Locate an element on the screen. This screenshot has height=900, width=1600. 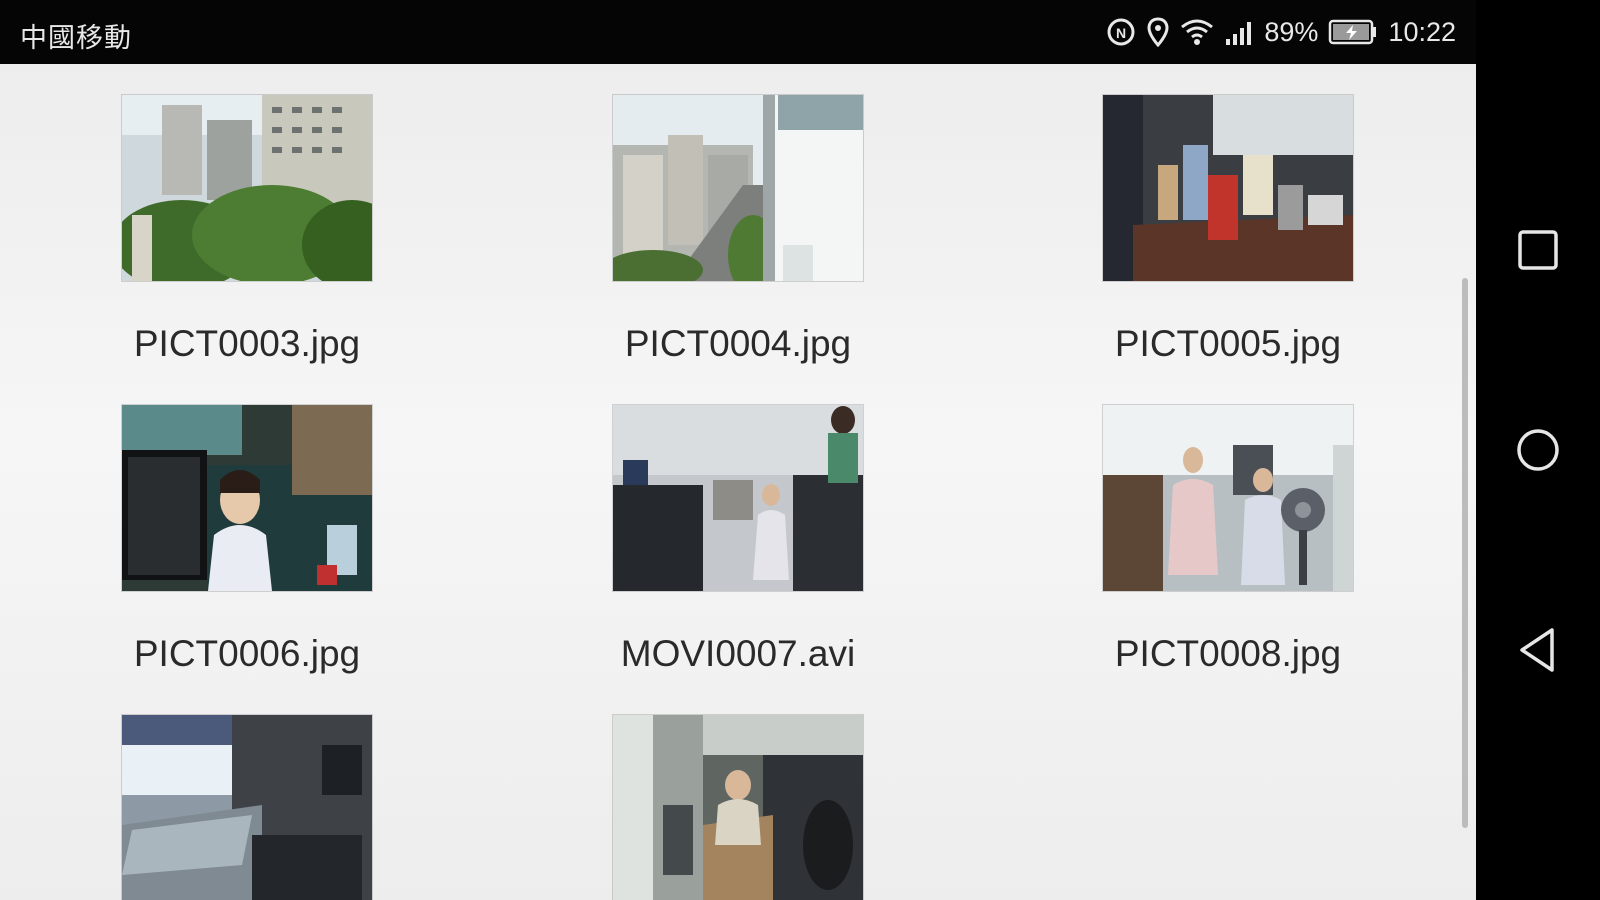
home-button is located at coordinates (1538, 450).